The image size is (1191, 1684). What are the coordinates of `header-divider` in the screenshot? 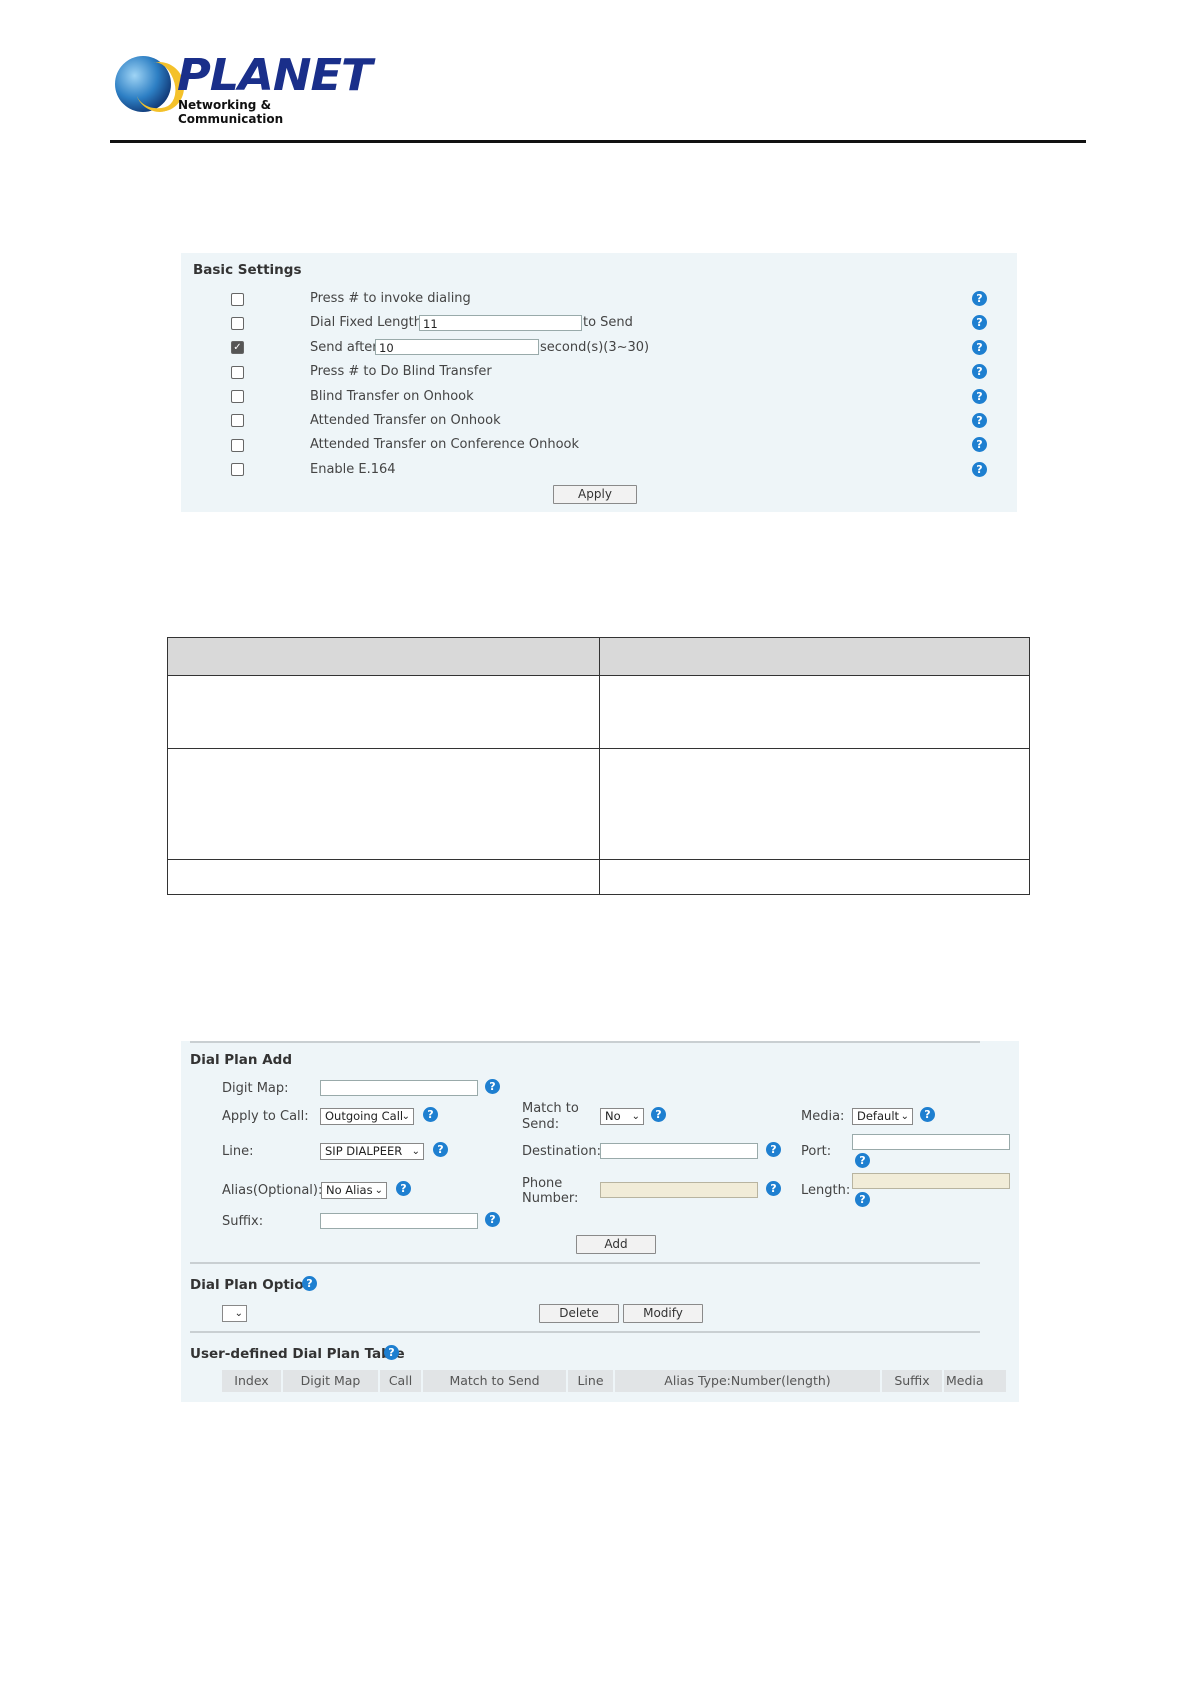 It's located at (598, 141).